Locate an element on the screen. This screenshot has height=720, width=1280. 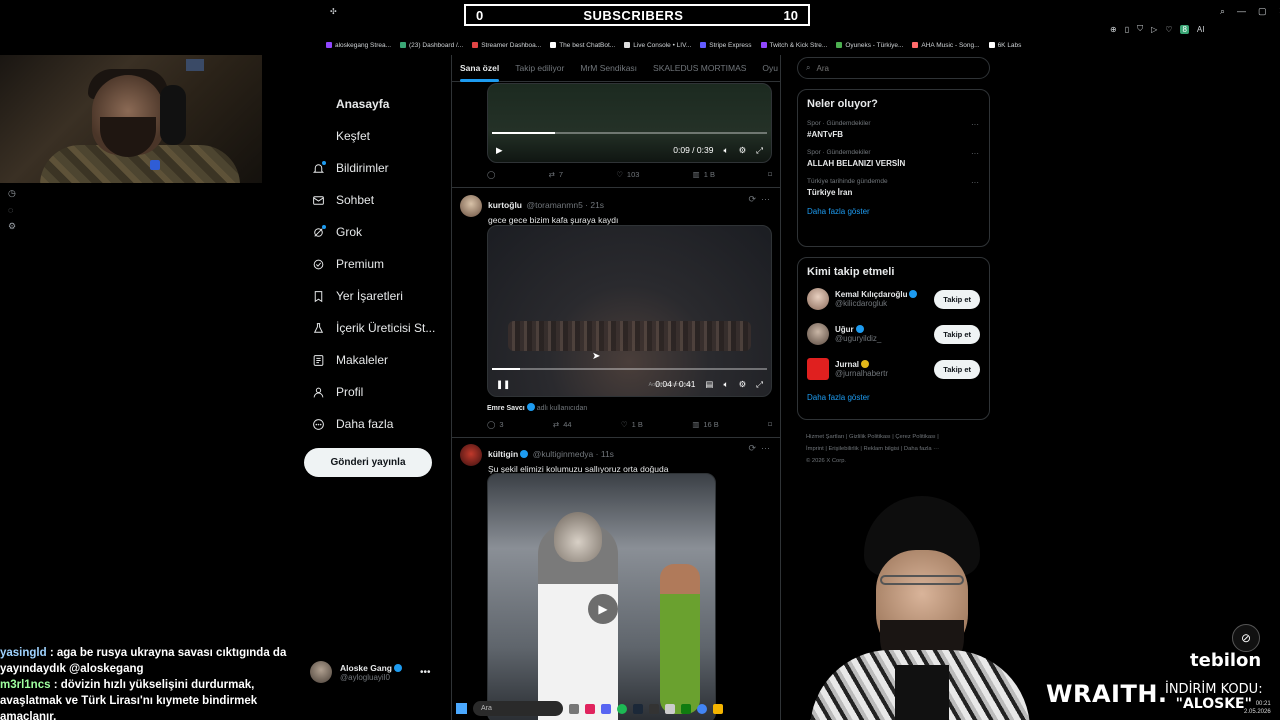
bookmark-item: Stripe Express is located at coordinates (726, 45).